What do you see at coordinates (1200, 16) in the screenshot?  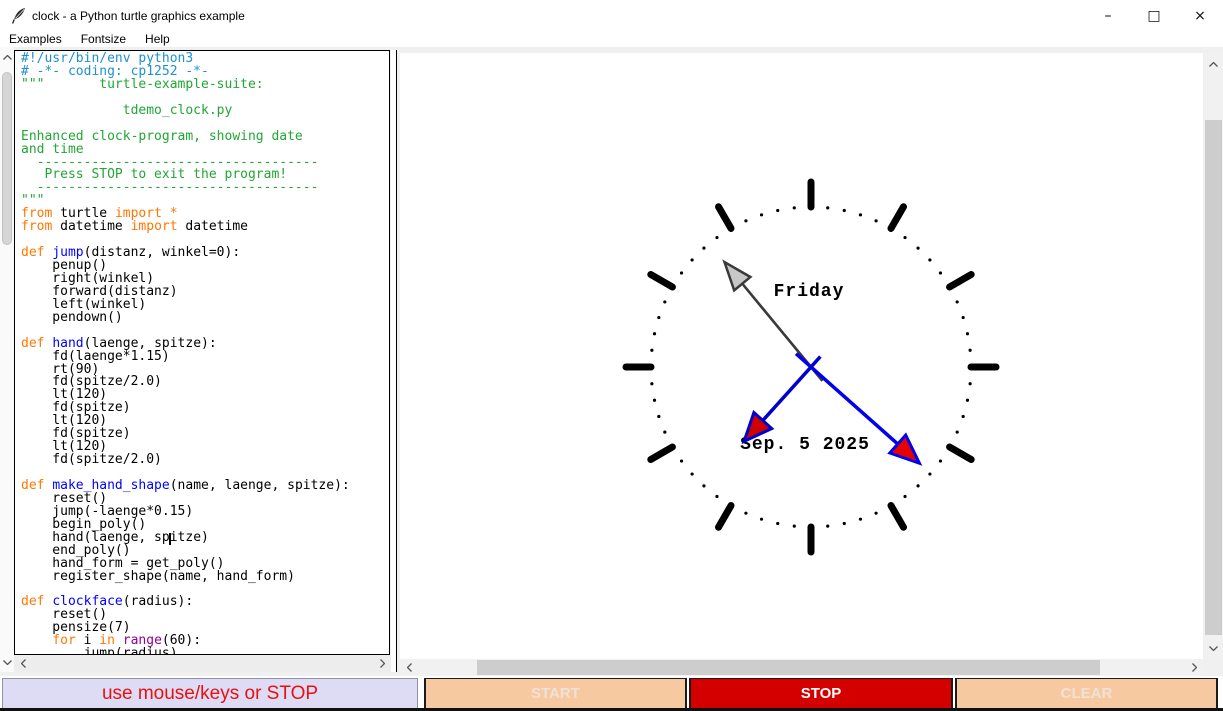 I see `close-button: ×` at bounding box center [1200, 16].